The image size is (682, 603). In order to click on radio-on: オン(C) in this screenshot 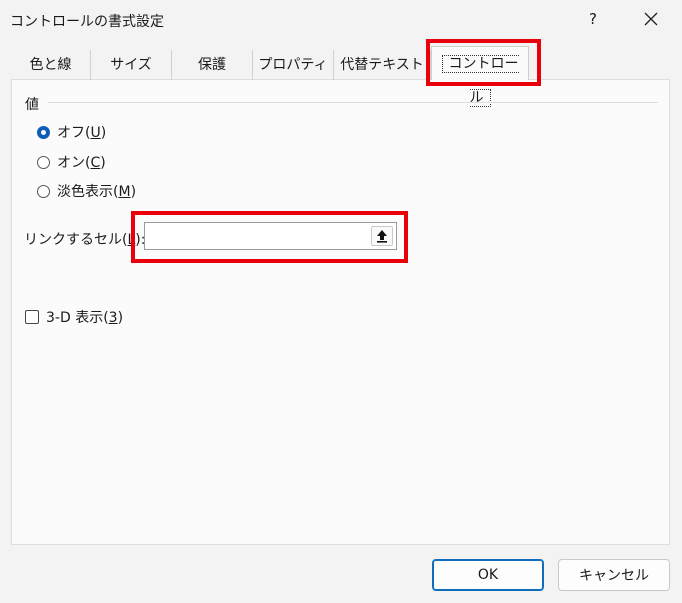, I will do `click(71, 162)`.